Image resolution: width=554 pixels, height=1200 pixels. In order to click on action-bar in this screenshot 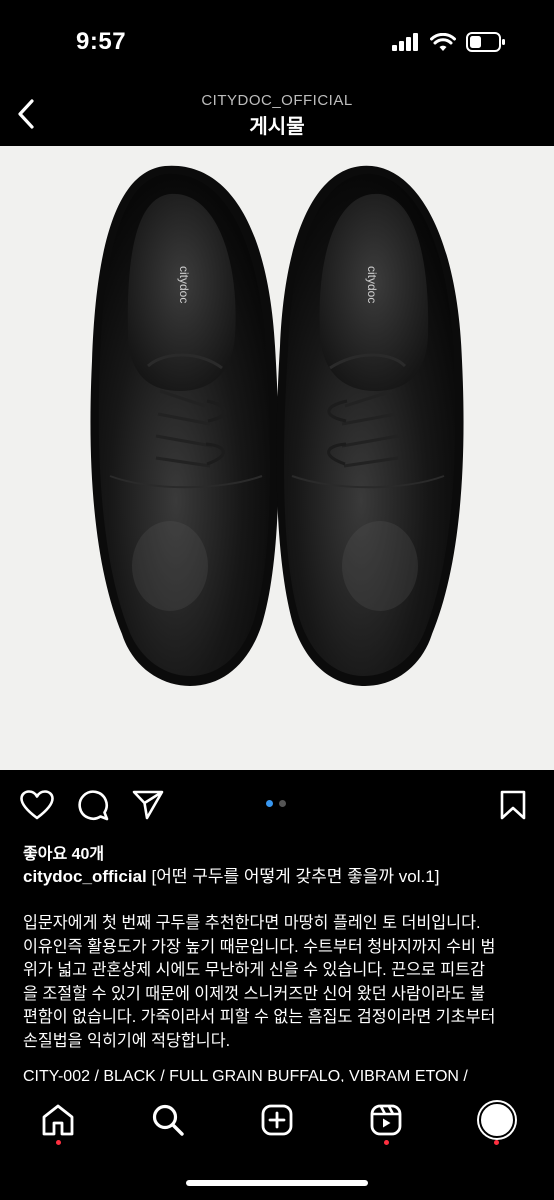, I will do `click(277, 805)`.